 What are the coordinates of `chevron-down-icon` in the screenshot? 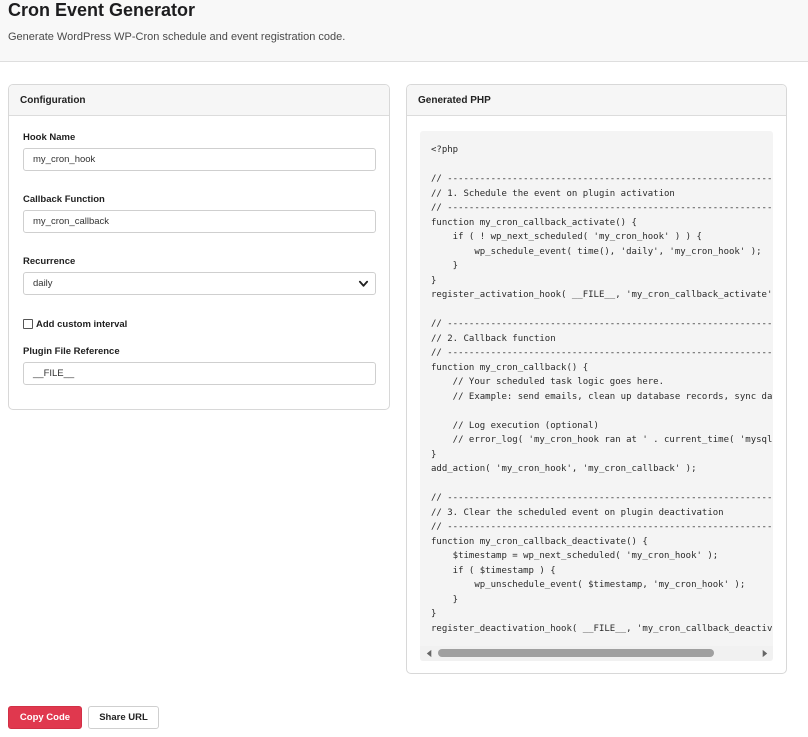 It's located at (363, 283).